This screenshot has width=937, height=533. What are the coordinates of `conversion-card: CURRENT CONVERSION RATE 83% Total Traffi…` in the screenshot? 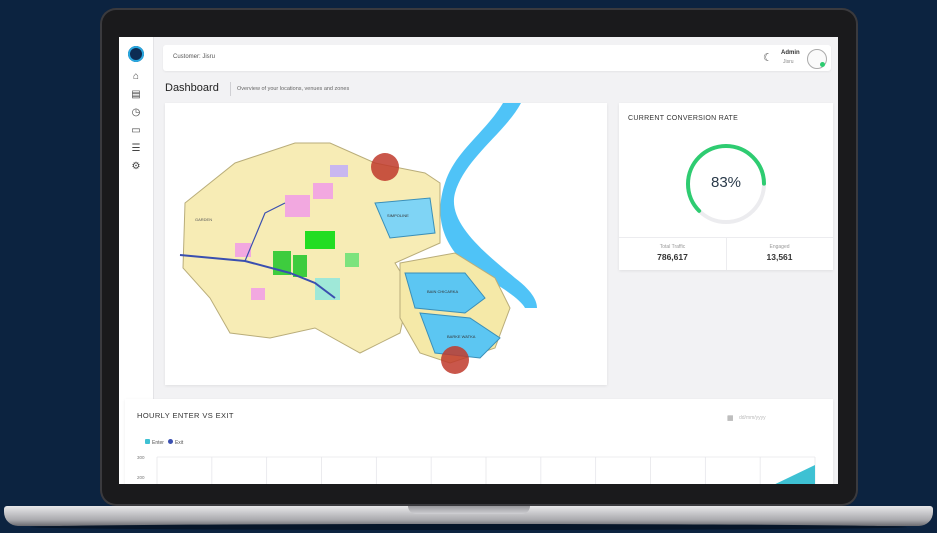 It's located at (726, 186).